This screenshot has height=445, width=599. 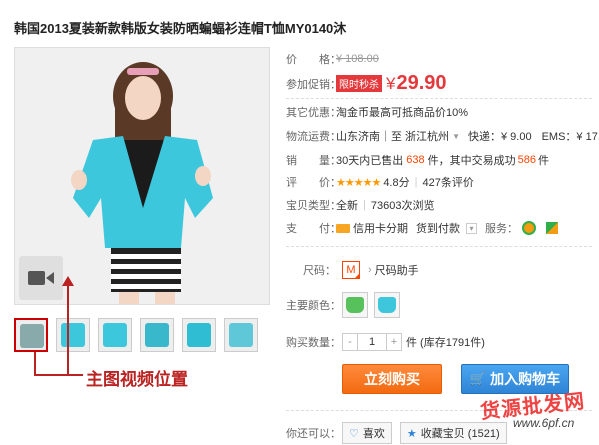 I want to click on size-row: 尺码： M › 尺码助手, so click(x=352, y=270).